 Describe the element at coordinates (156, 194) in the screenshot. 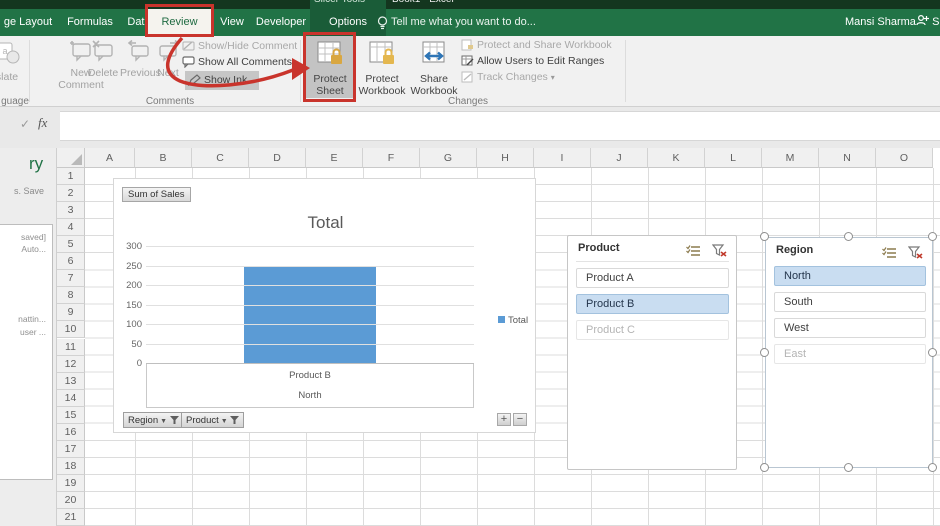

I see `values-field-button: Sum of Sales` at that location.